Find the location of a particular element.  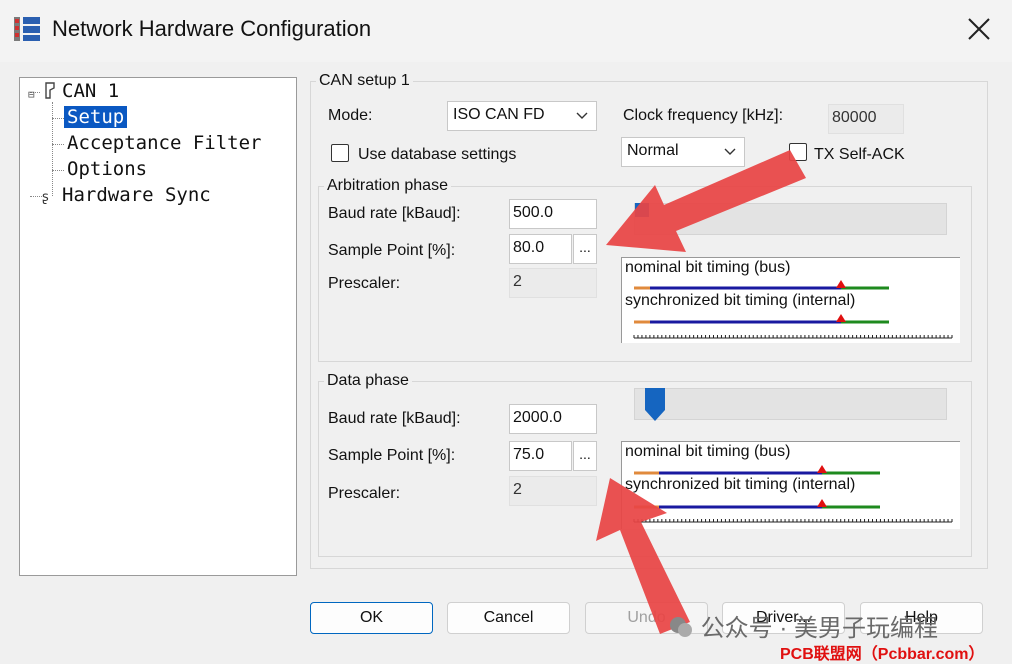

data-prescaler-field: 2 is located at coordinates (553, 491).